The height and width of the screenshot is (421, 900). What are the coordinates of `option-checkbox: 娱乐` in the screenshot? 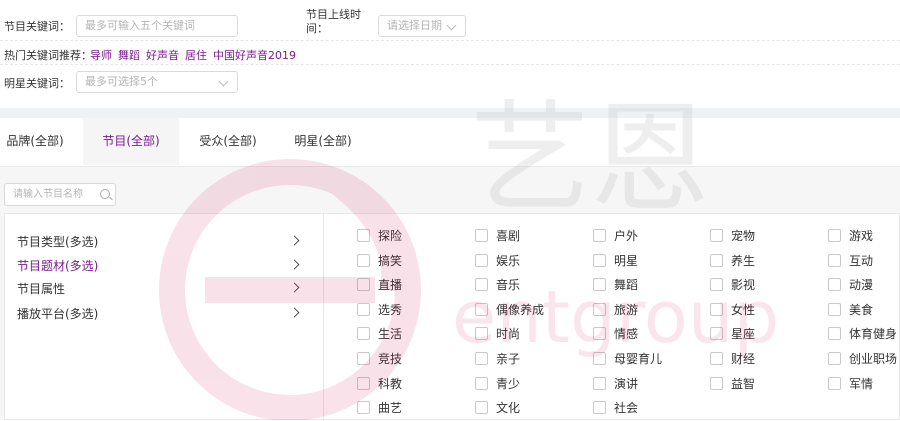 It's located at (497, 261).